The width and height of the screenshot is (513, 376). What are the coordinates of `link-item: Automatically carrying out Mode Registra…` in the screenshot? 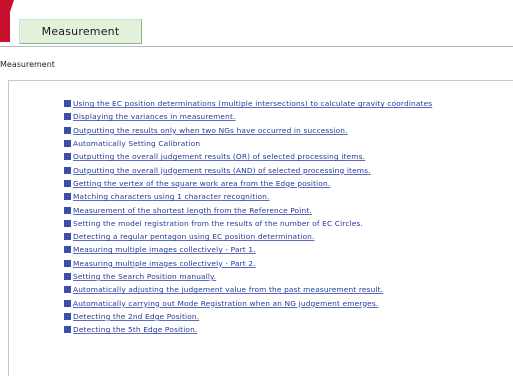 It's located at (248, 302).